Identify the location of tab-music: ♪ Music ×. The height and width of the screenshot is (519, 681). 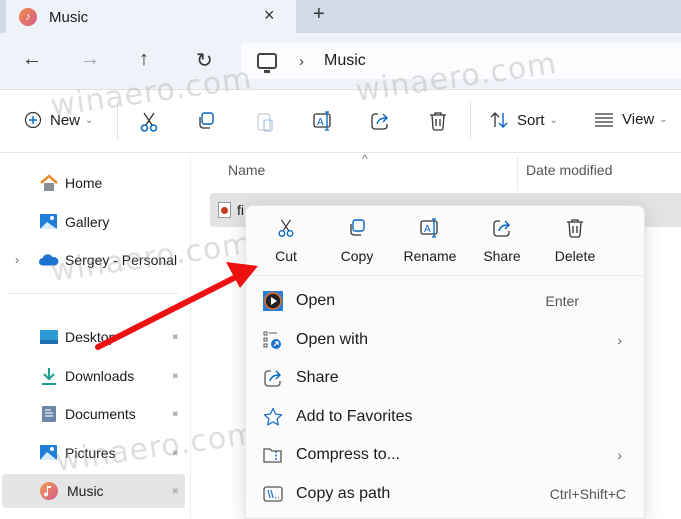
(151, 17).